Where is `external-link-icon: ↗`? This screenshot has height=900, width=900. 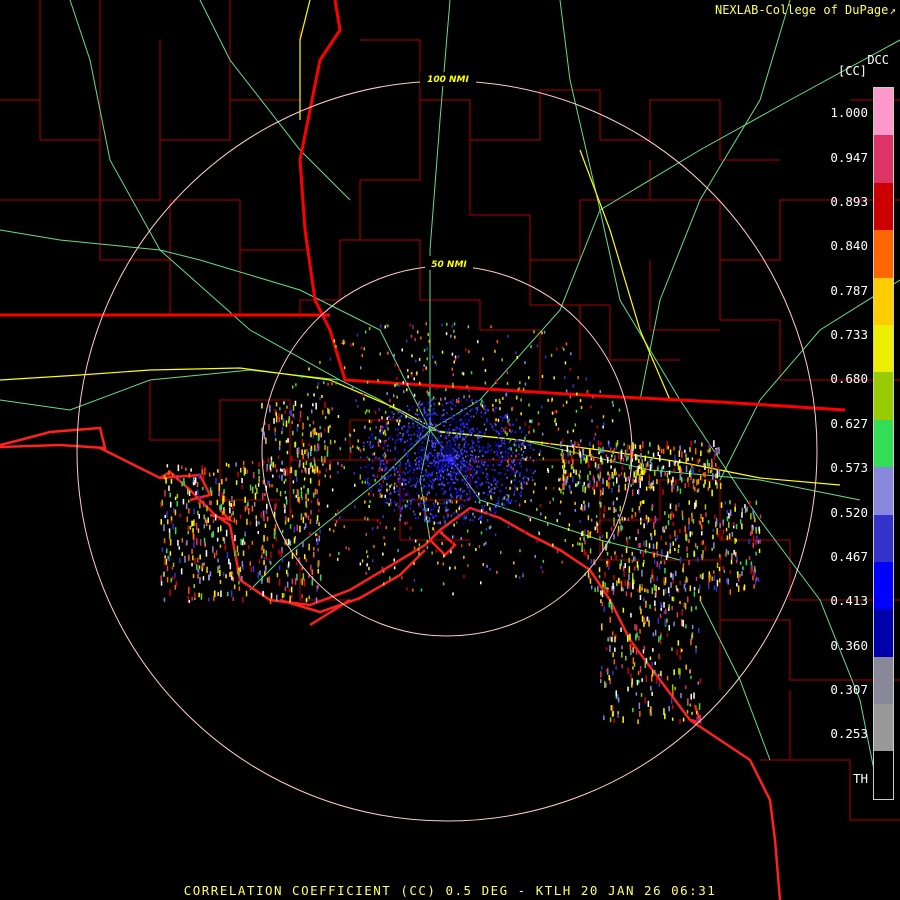
external-link-icon: ↗ is located at coordinates (892, 10).